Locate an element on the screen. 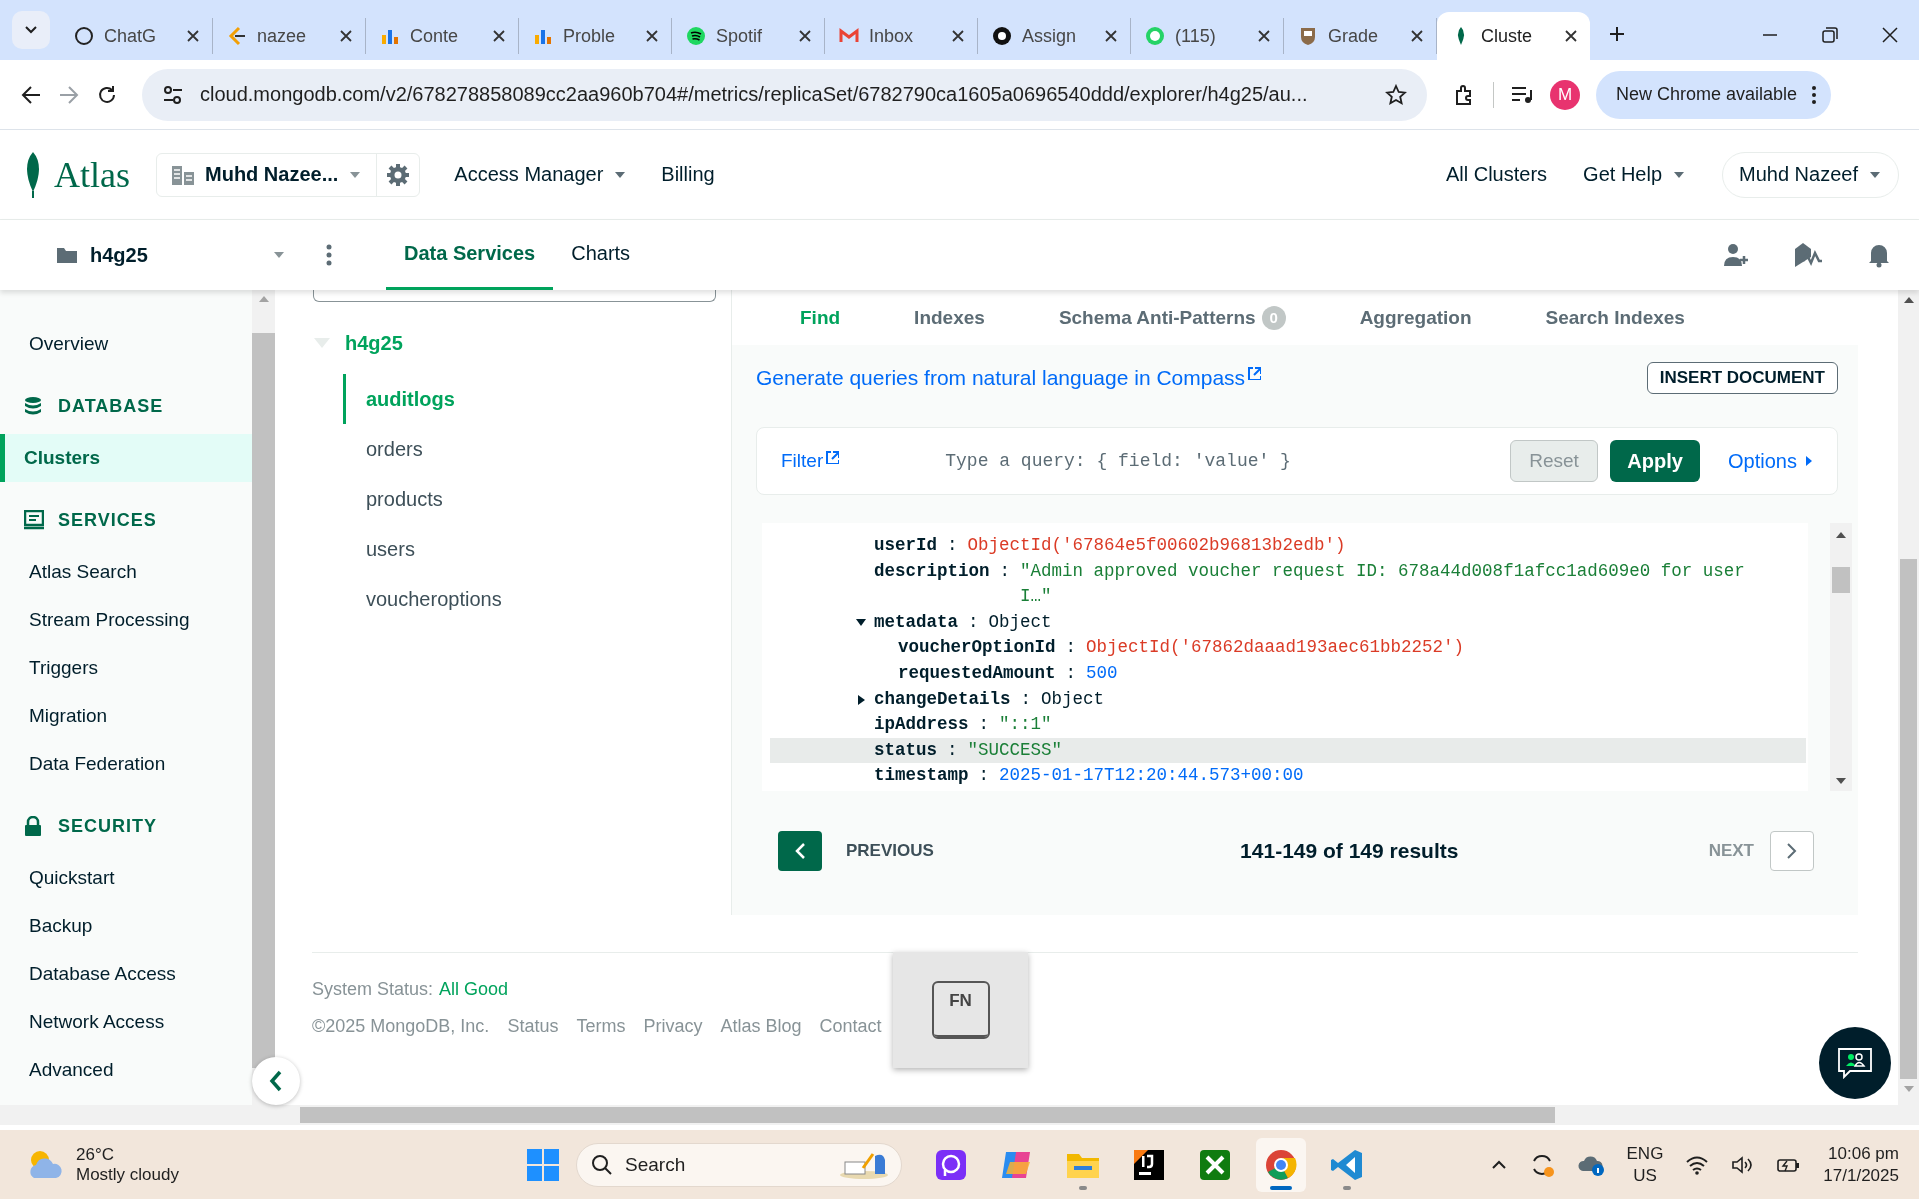 The width and height of the screenshot is (1919, 1199). taskbar-search: Search is located at coordinates (739, 1164).